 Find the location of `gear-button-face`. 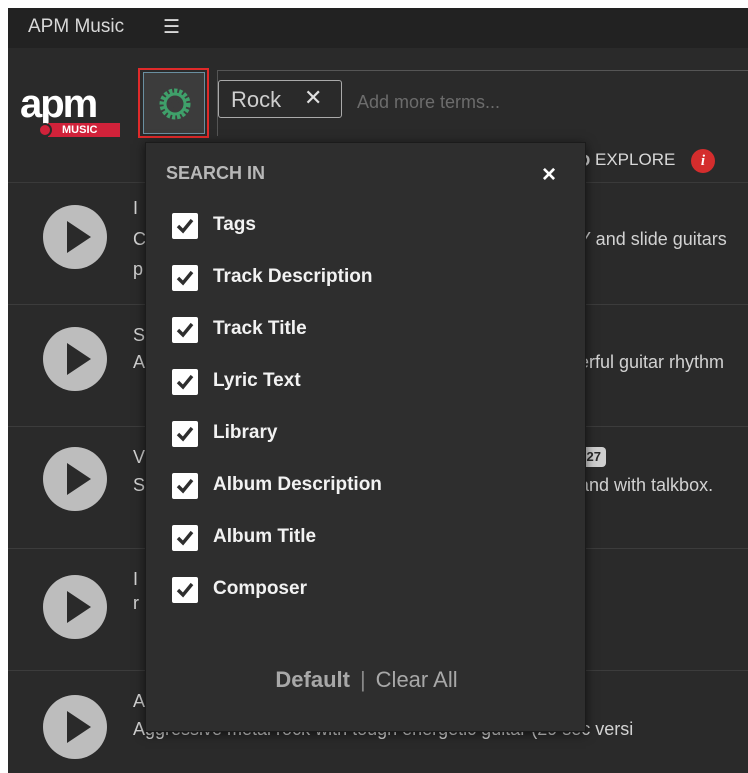

gear-button-face is located at coordinates (174, 103).